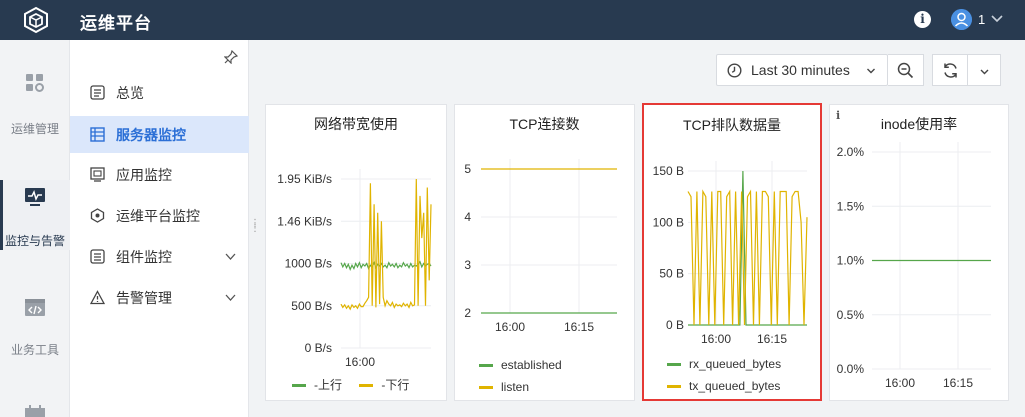  I want to click on y-tick-label: 0.0%, so click(851, 369).